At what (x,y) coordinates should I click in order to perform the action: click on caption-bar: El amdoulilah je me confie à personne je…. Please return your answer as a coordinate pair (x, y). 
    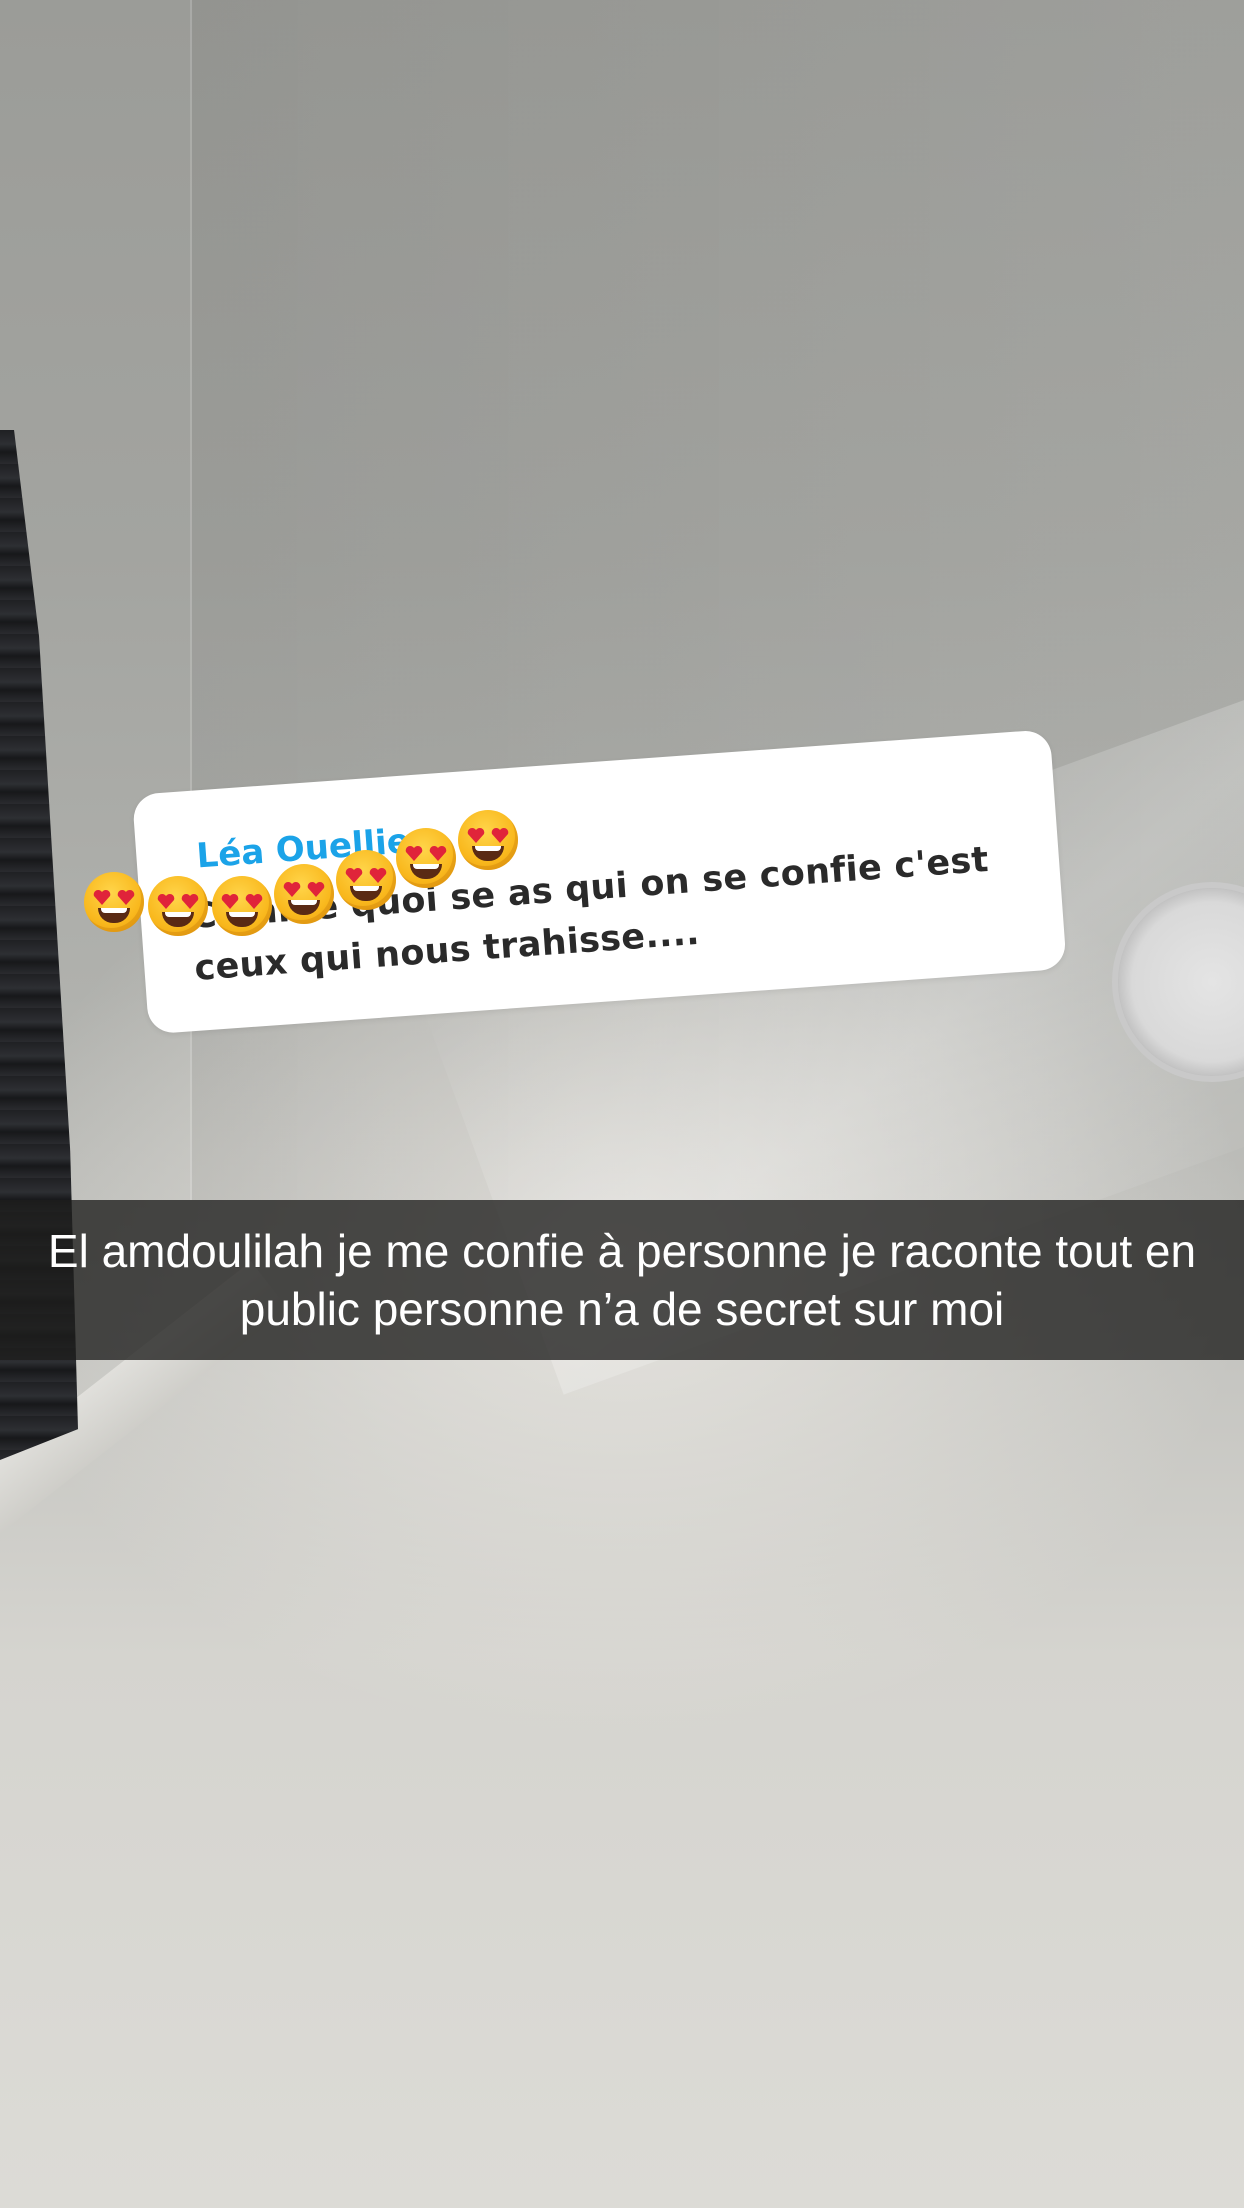
    Looking at the image, I should click on (622, 1280).